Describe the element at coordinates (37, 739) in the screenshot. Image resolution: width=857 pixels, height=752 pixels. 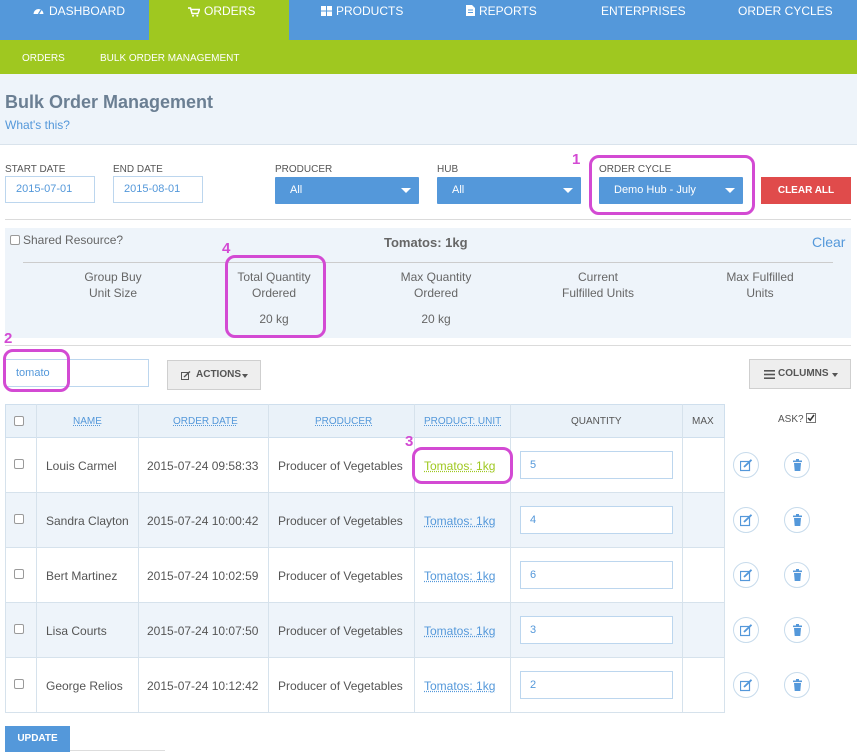
I see `update-button: UPDATE` at that location.